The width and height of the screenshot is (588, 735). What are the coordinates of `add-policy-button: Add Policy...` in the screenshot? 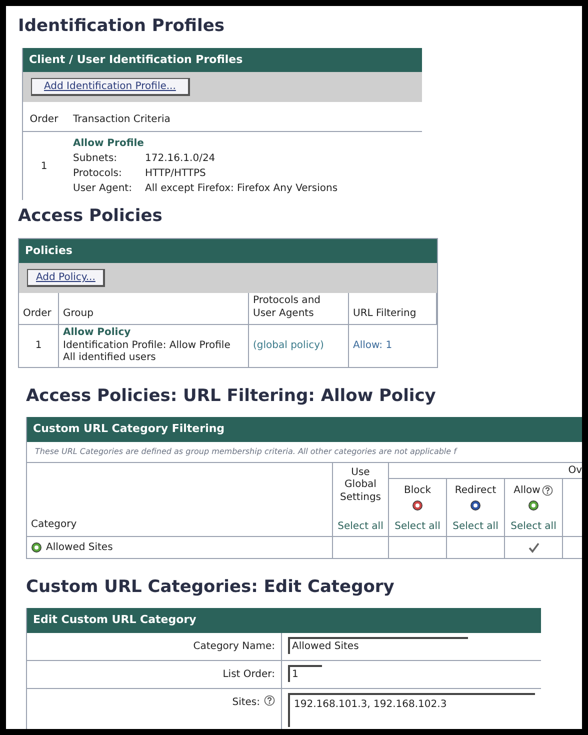 It's located at (66, 278).